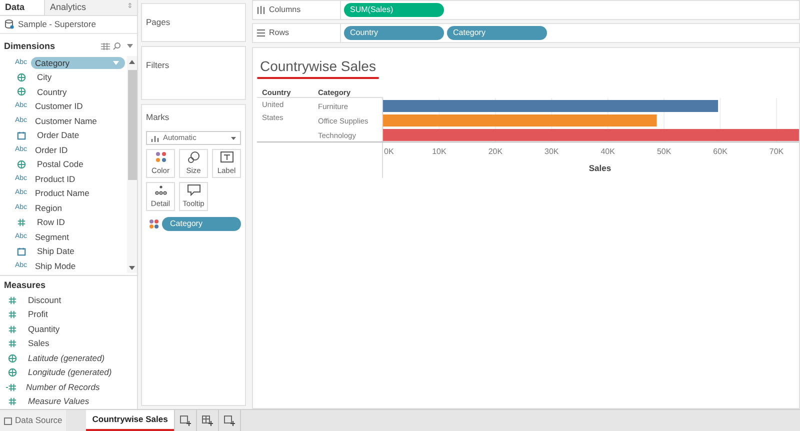 The width and height of the screenshot is (800, 431). What do you see at coordinates (52, 236) in the screenshot?
I see `dimension-field: Segment` at bounding box center [52, 236].